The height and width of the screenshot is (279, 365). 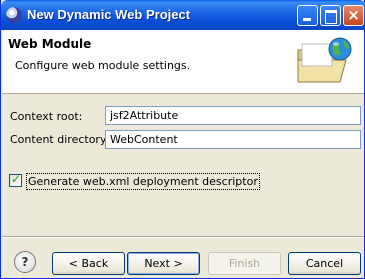 What do you see at coordinates (46, 116) in the screenshot?
I see `context-root-label: Context root:` at bounding box center [46, 116].